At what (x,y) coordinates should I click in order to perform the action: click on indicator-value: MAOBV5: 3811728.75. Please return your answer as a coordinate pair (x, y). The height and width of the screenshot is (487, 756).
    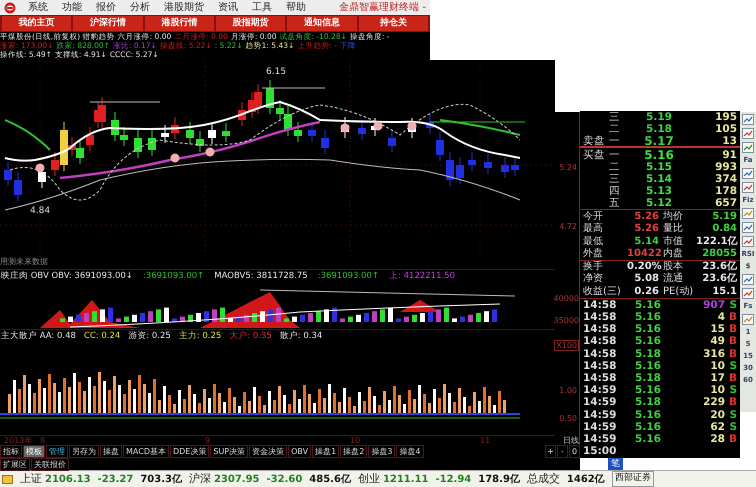
    Looking at the image, I should click on (261, 276).